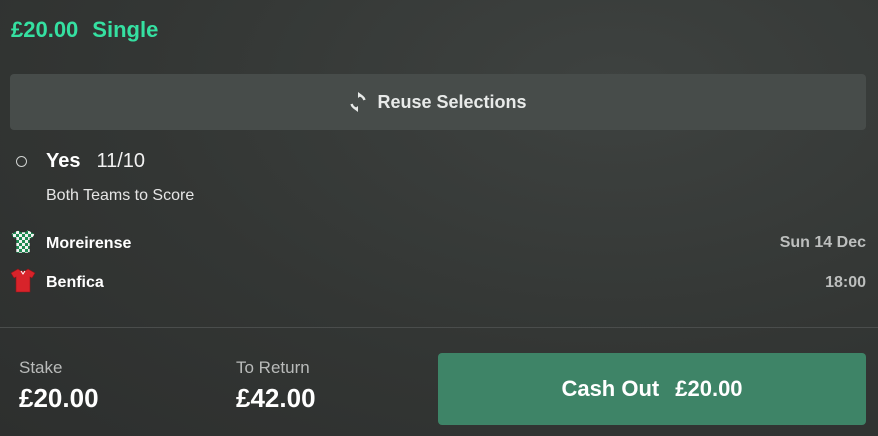 This screenshot has width=878, height=436. Describe the element at coordinates (276, 398) in the screenshot. I see `to-return-value: £42.00` at that location.